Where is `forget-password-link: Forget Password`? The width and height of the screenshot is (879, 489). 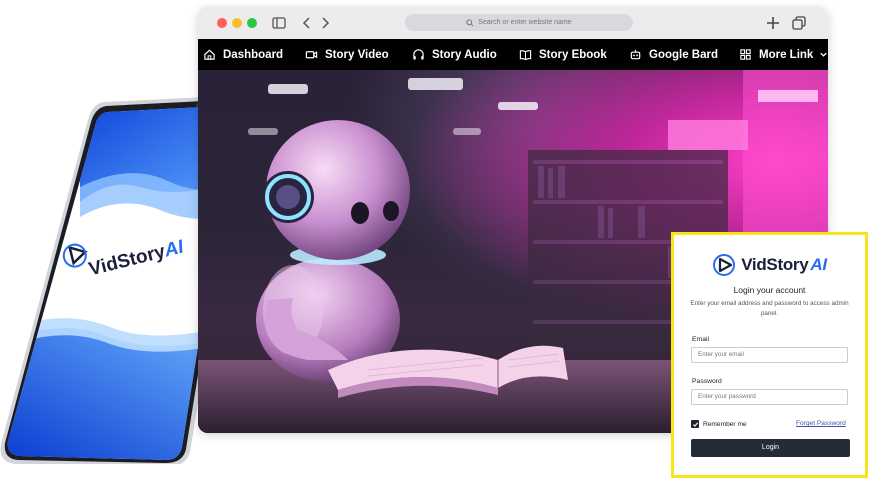
forget-password-link: Forget Password is located at coordinates (821, 423).